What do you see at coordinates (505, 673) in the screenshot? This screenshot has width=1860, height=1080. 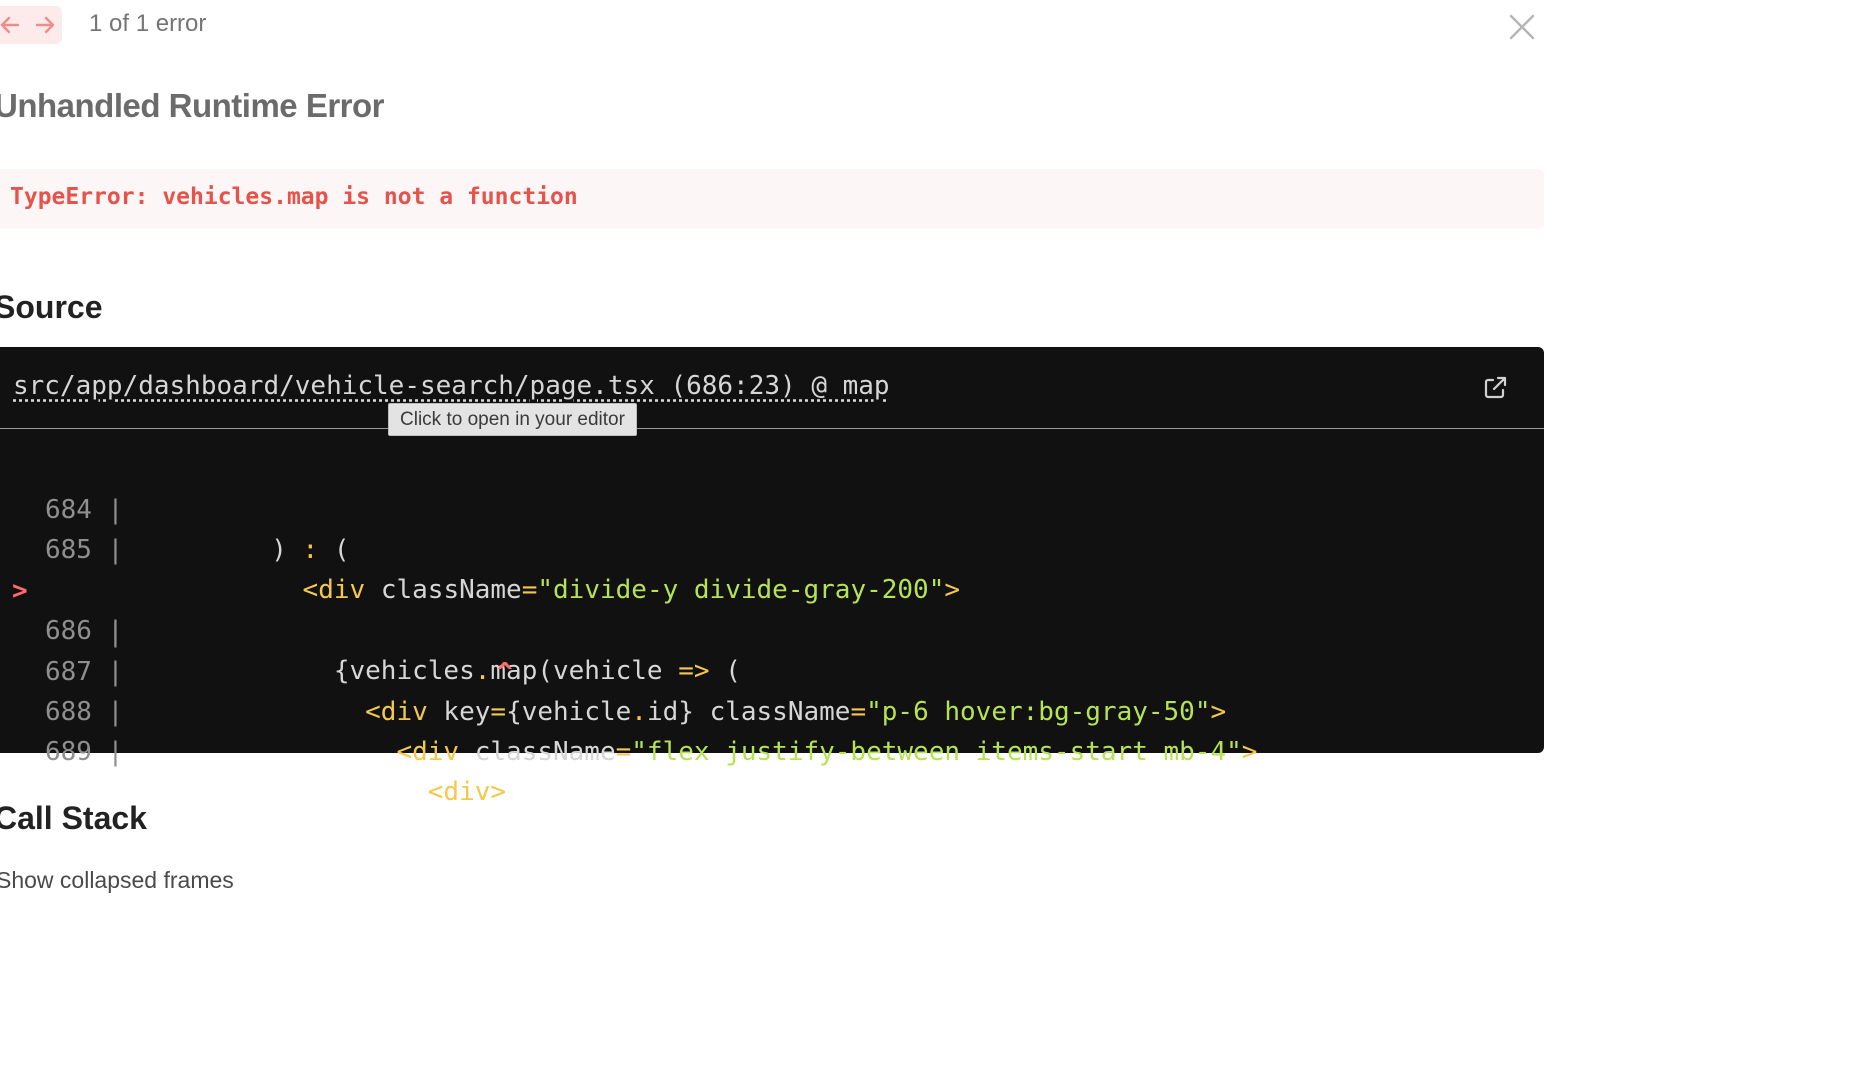 I see `error-caret: ^` at bounding box center [505, 673].